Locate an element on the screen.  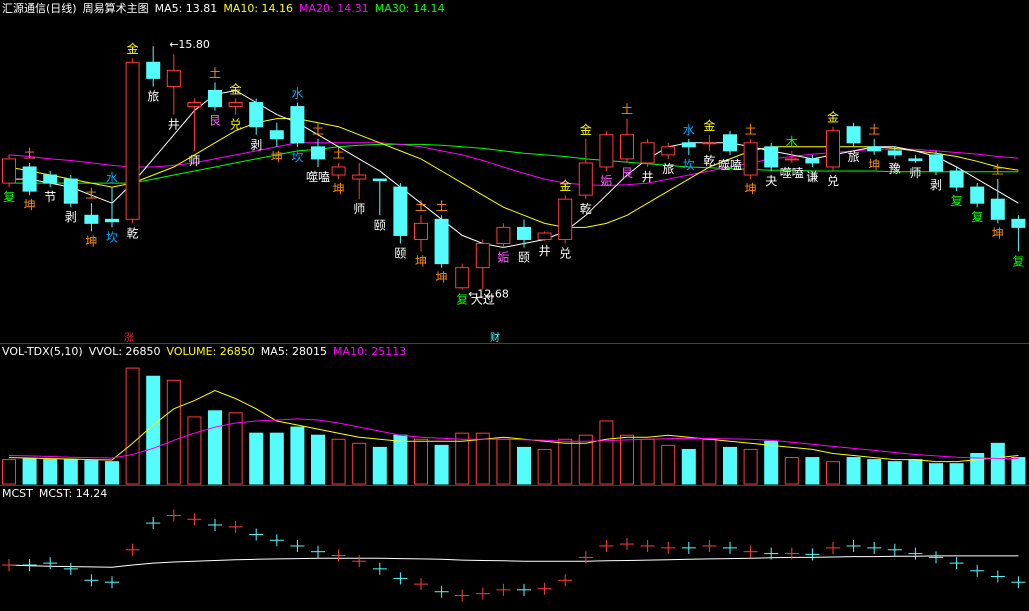
vol-indicator-name: VOL-TDX(5,10) is located at coordinates (42, 351).